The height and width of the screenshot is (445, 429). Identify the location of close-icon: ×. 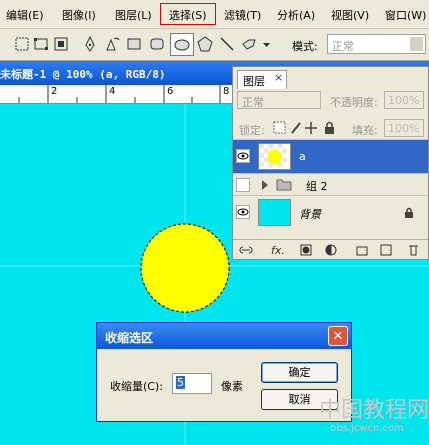
(278, 77).